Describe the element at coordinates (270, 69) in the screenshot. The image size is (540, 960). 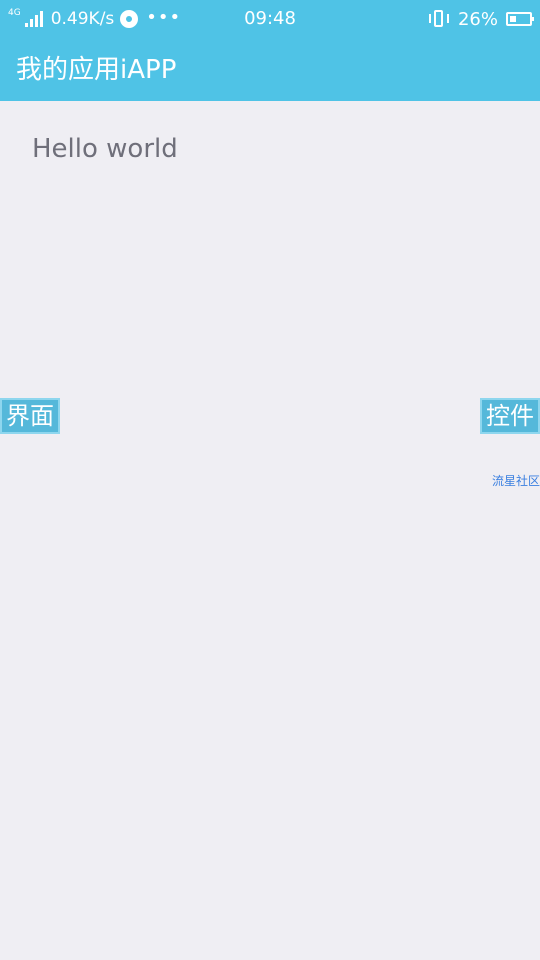
I see `app-bar: 我的应用iAPP` at that location.